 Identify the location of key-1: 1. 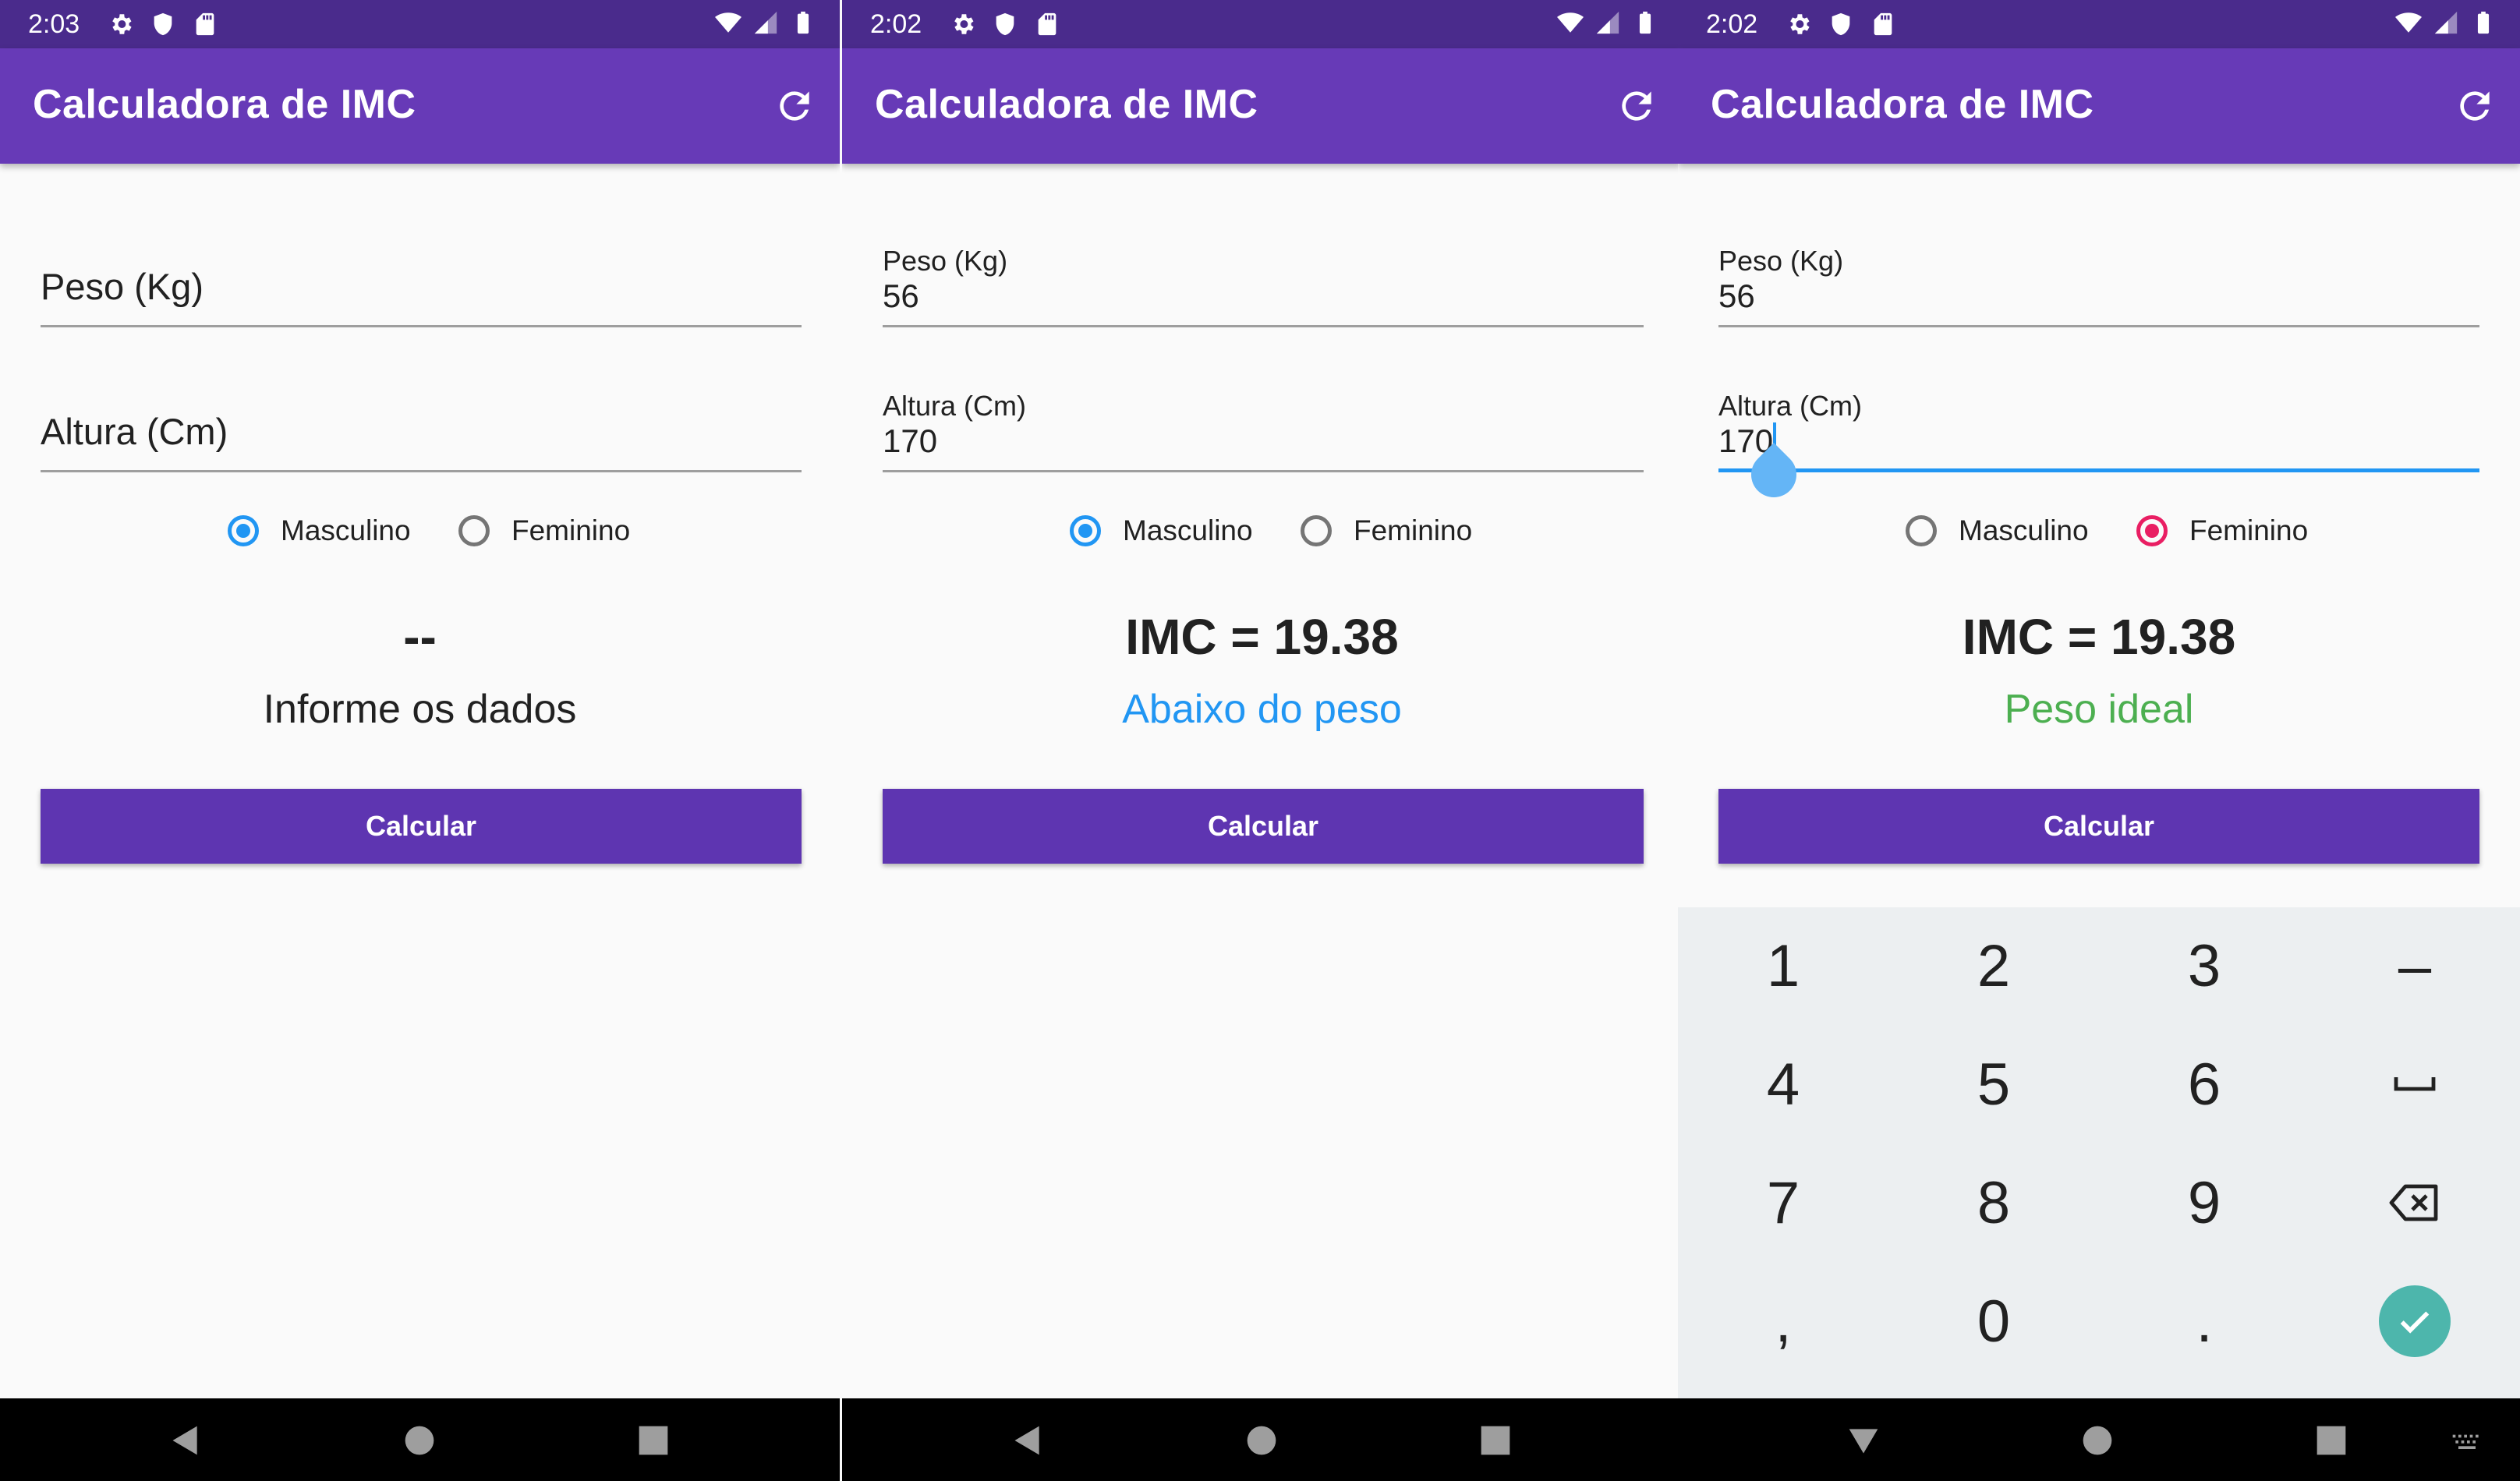
(1783, 965).